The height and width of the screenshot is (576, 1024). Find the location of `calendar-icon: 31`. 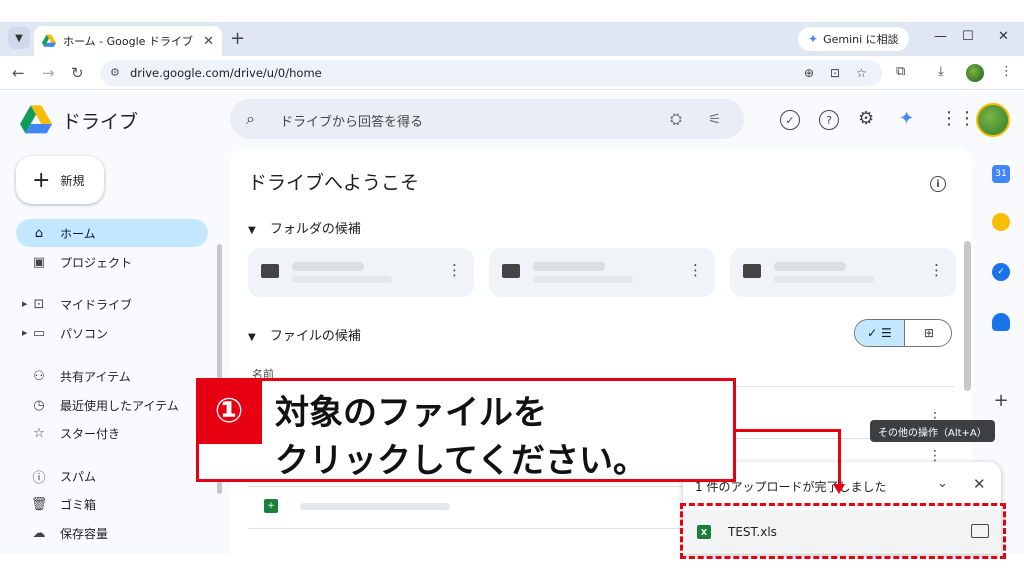

calendar-icon: 31 is located at coordinates (1001, 174).